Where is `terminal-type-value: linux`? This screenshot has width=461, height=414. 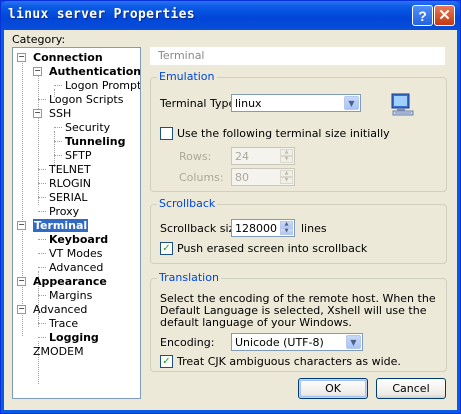 terminal-type-value: linux is located at coordinates (248, 103).